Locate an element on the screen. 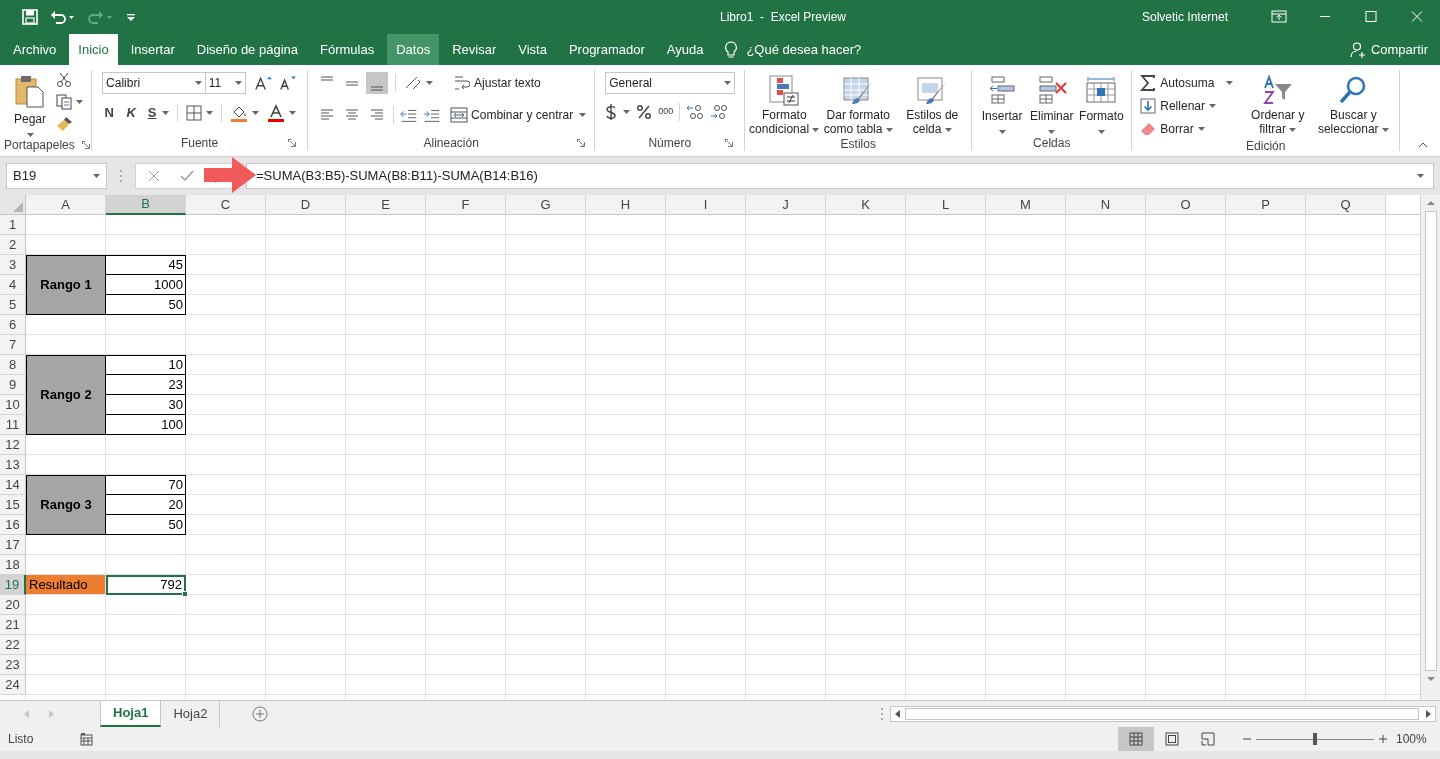 The height and width of the screenshot is (759, 1440). tell-me-field: ¿Qué desea hacer? is located at coordinates (804, 49).